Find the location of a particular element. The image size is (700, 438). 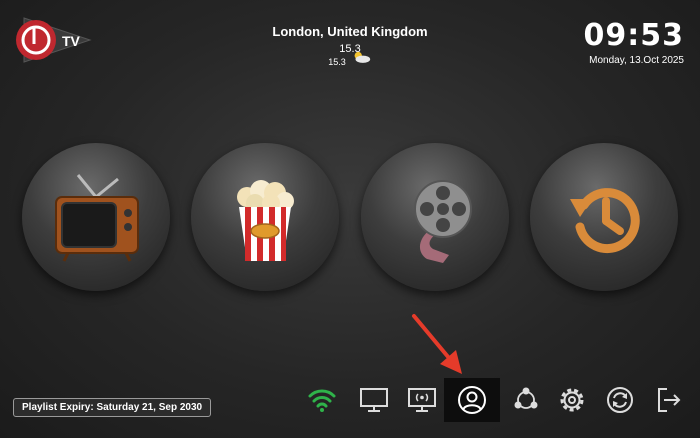

playlist-expiry-badge: Playlist Expiry: Saturday 21, Sep 2030 is located at coordinates (112, 407).